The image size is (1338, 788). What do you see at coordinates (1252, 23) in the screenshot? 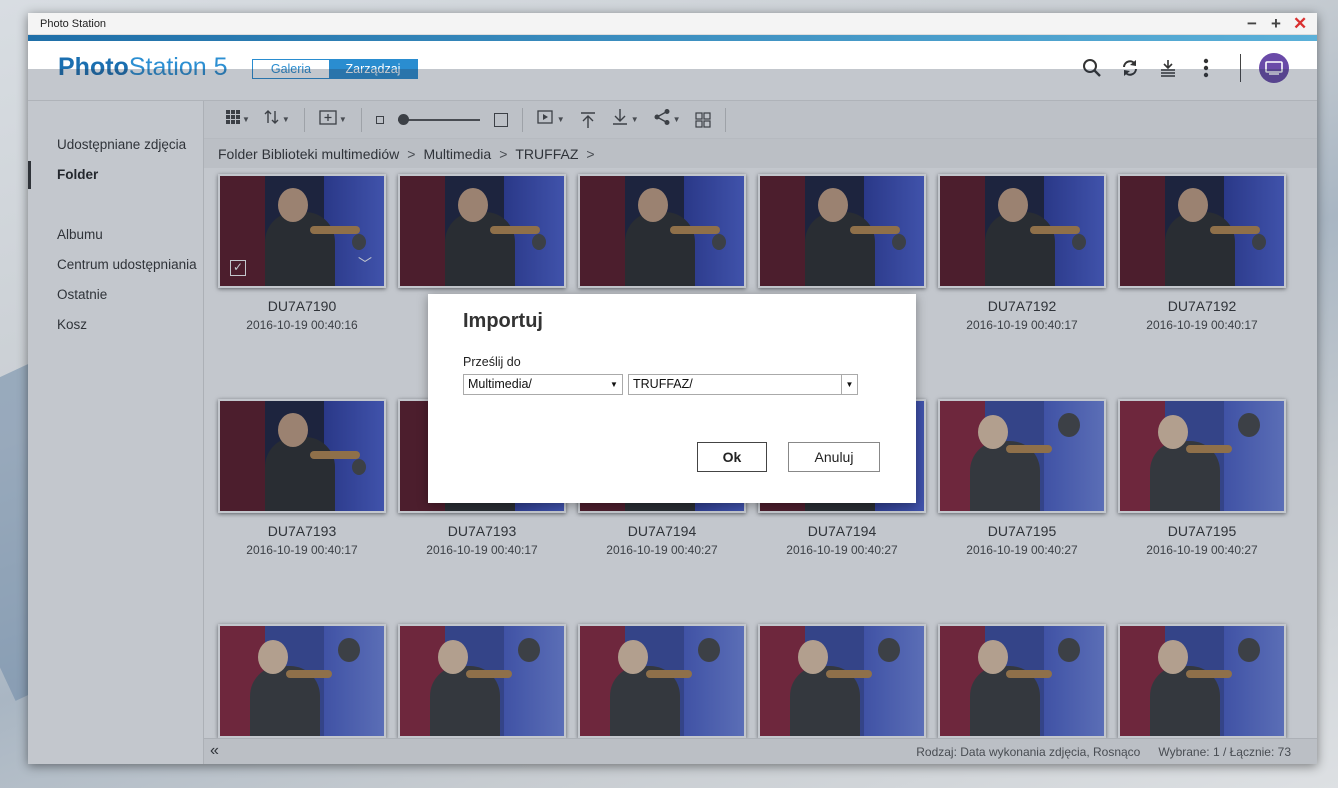
I see `minimize-icon: −` at bounding box center [1252, 23].